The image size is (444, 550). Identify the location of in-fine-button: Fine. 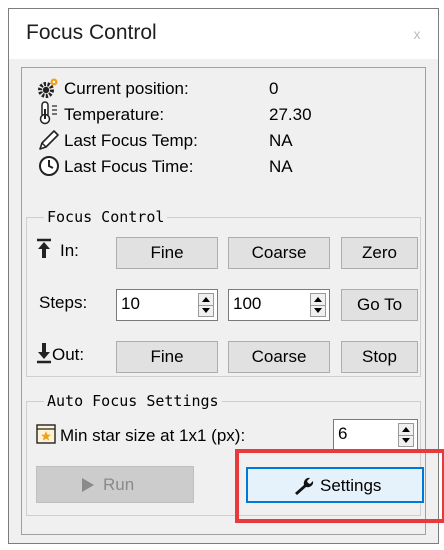
(167, 253).